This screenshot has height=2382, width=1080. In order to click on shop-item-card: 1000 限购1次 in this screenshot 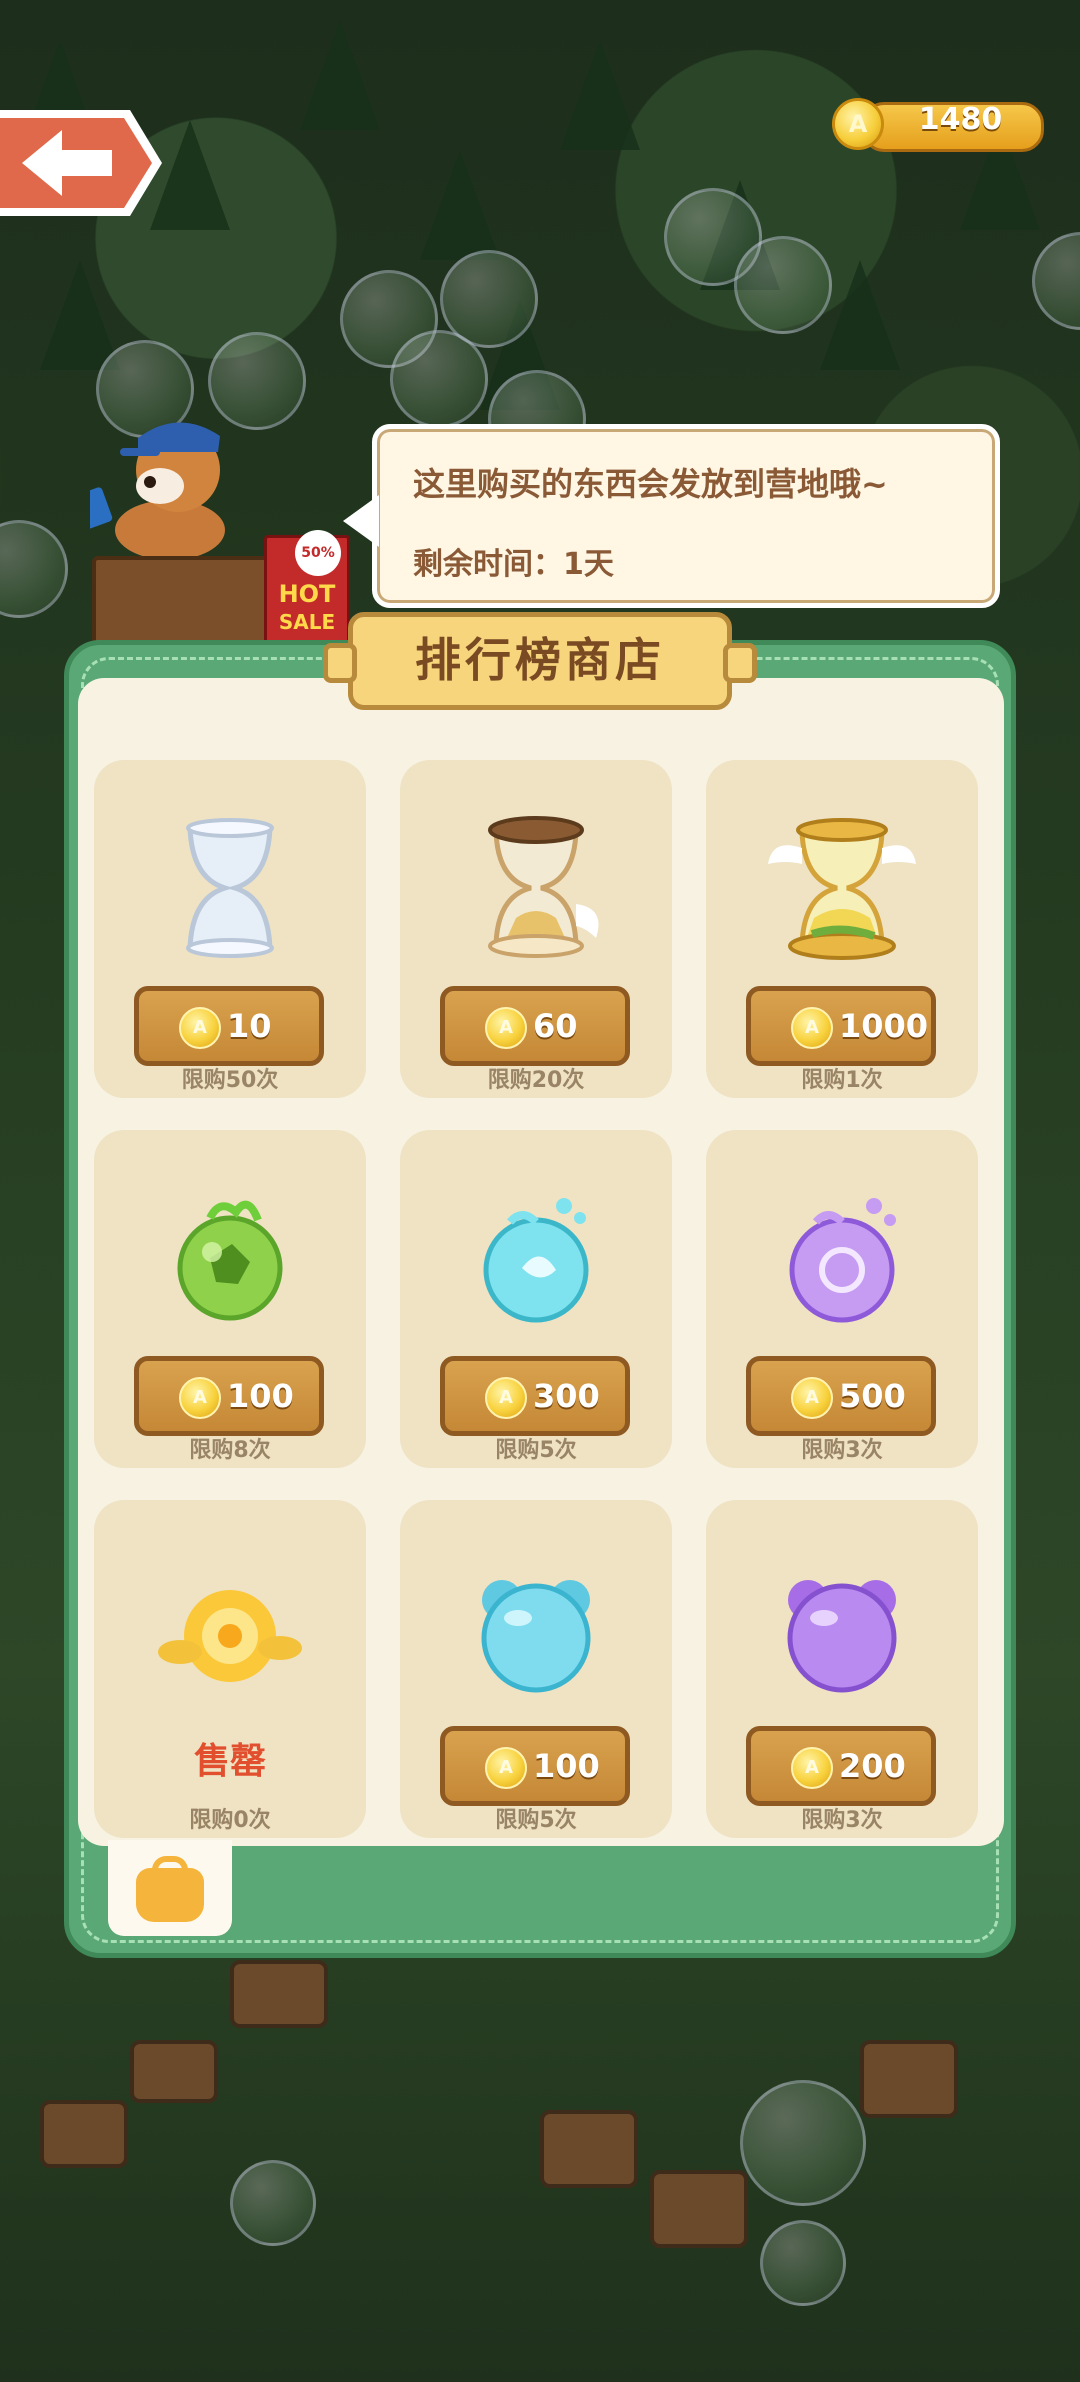, I will do `click(842, 929)`.